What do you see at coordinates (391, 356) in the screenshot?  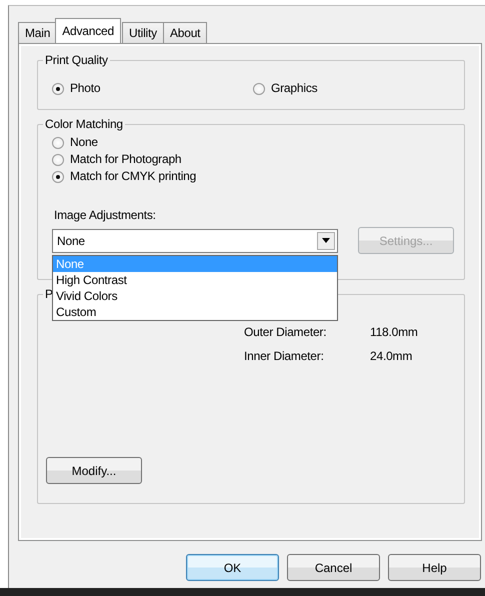 I see `field-value: 24.0mm` at bounding box center [391, 356].